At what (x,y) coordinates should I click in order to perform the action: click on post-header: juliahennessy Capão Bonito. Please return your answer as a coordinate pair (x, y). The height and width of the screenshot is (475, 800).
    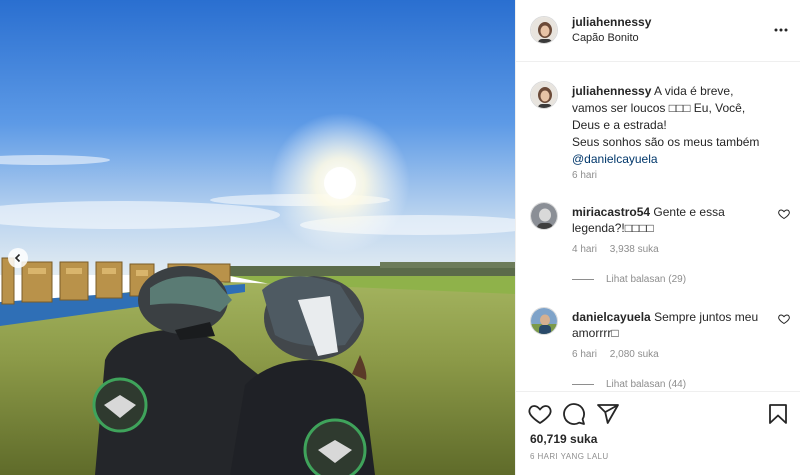
    Looking at the image, I should click on (658, 31).